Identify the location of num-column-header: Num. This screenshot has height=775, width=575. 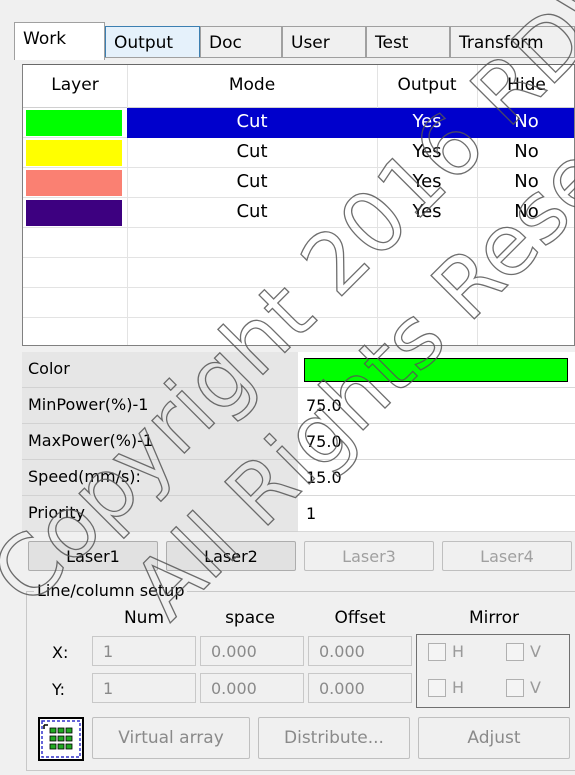
(144, 618).